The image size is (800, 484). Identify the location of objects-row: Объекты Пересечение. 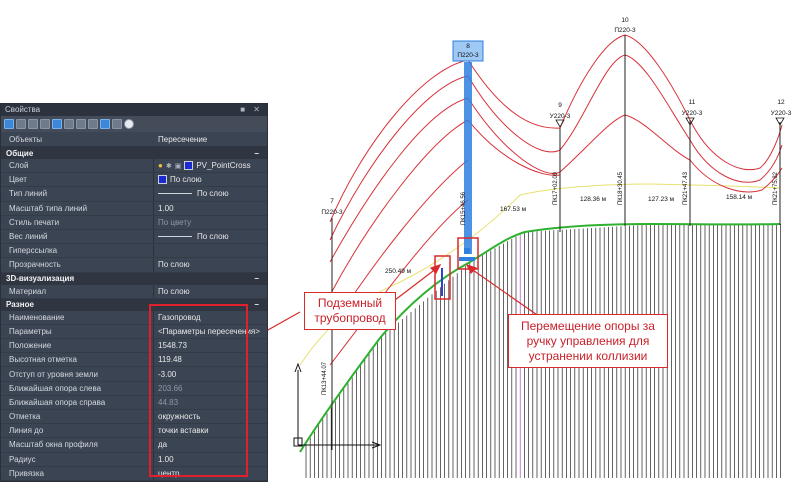
(134, 139).